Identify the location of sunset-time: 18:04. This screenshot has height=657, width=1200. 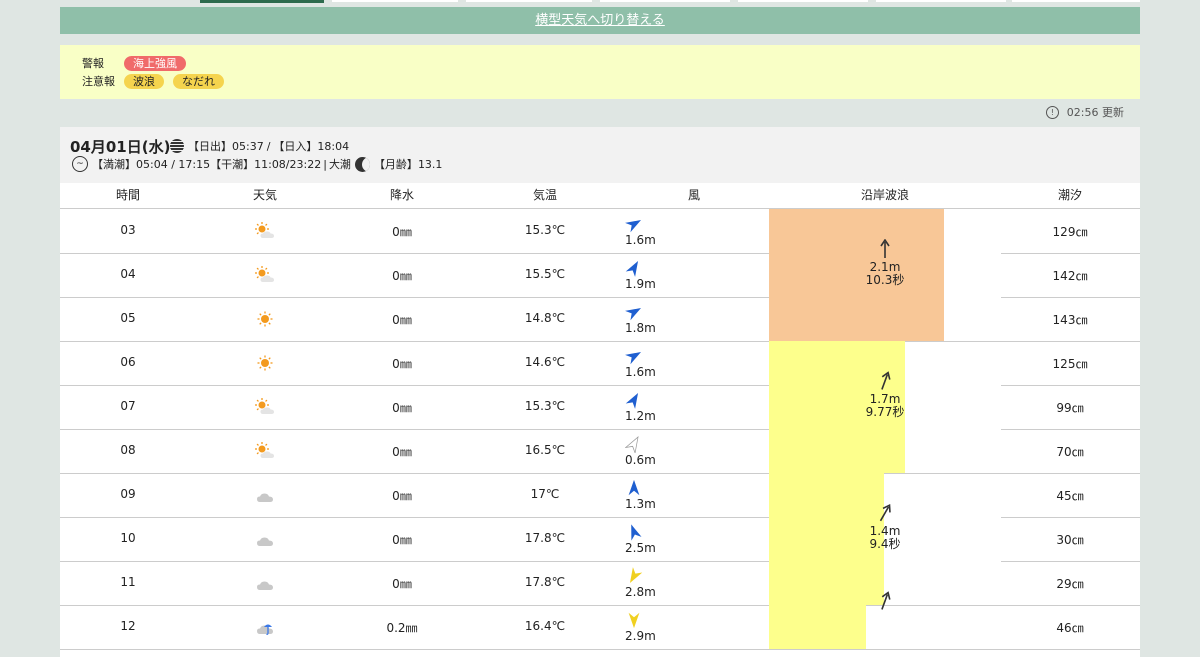
(333, 146).